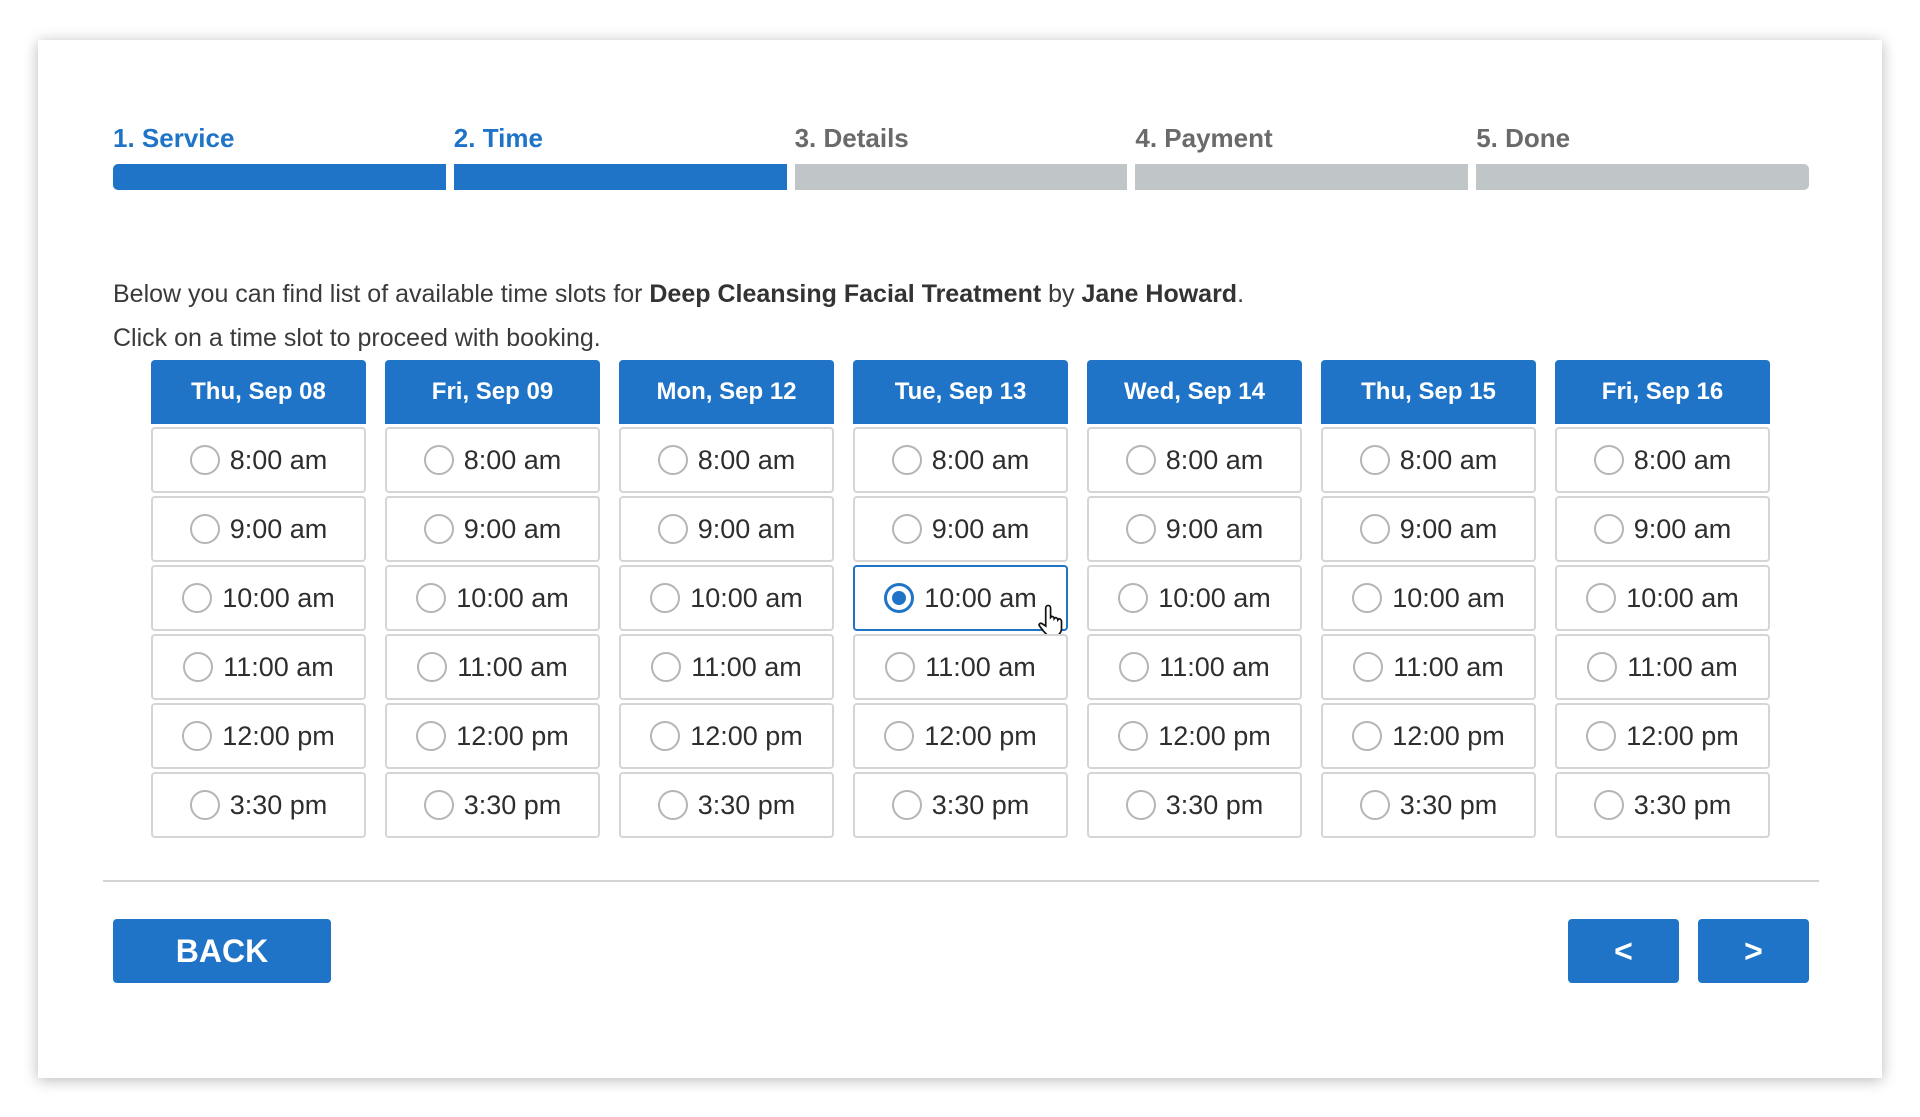 Image resolution: width=1920 pixels, height=1117 pixels. I want to click on next-page-button: >, so click(1753, 951).